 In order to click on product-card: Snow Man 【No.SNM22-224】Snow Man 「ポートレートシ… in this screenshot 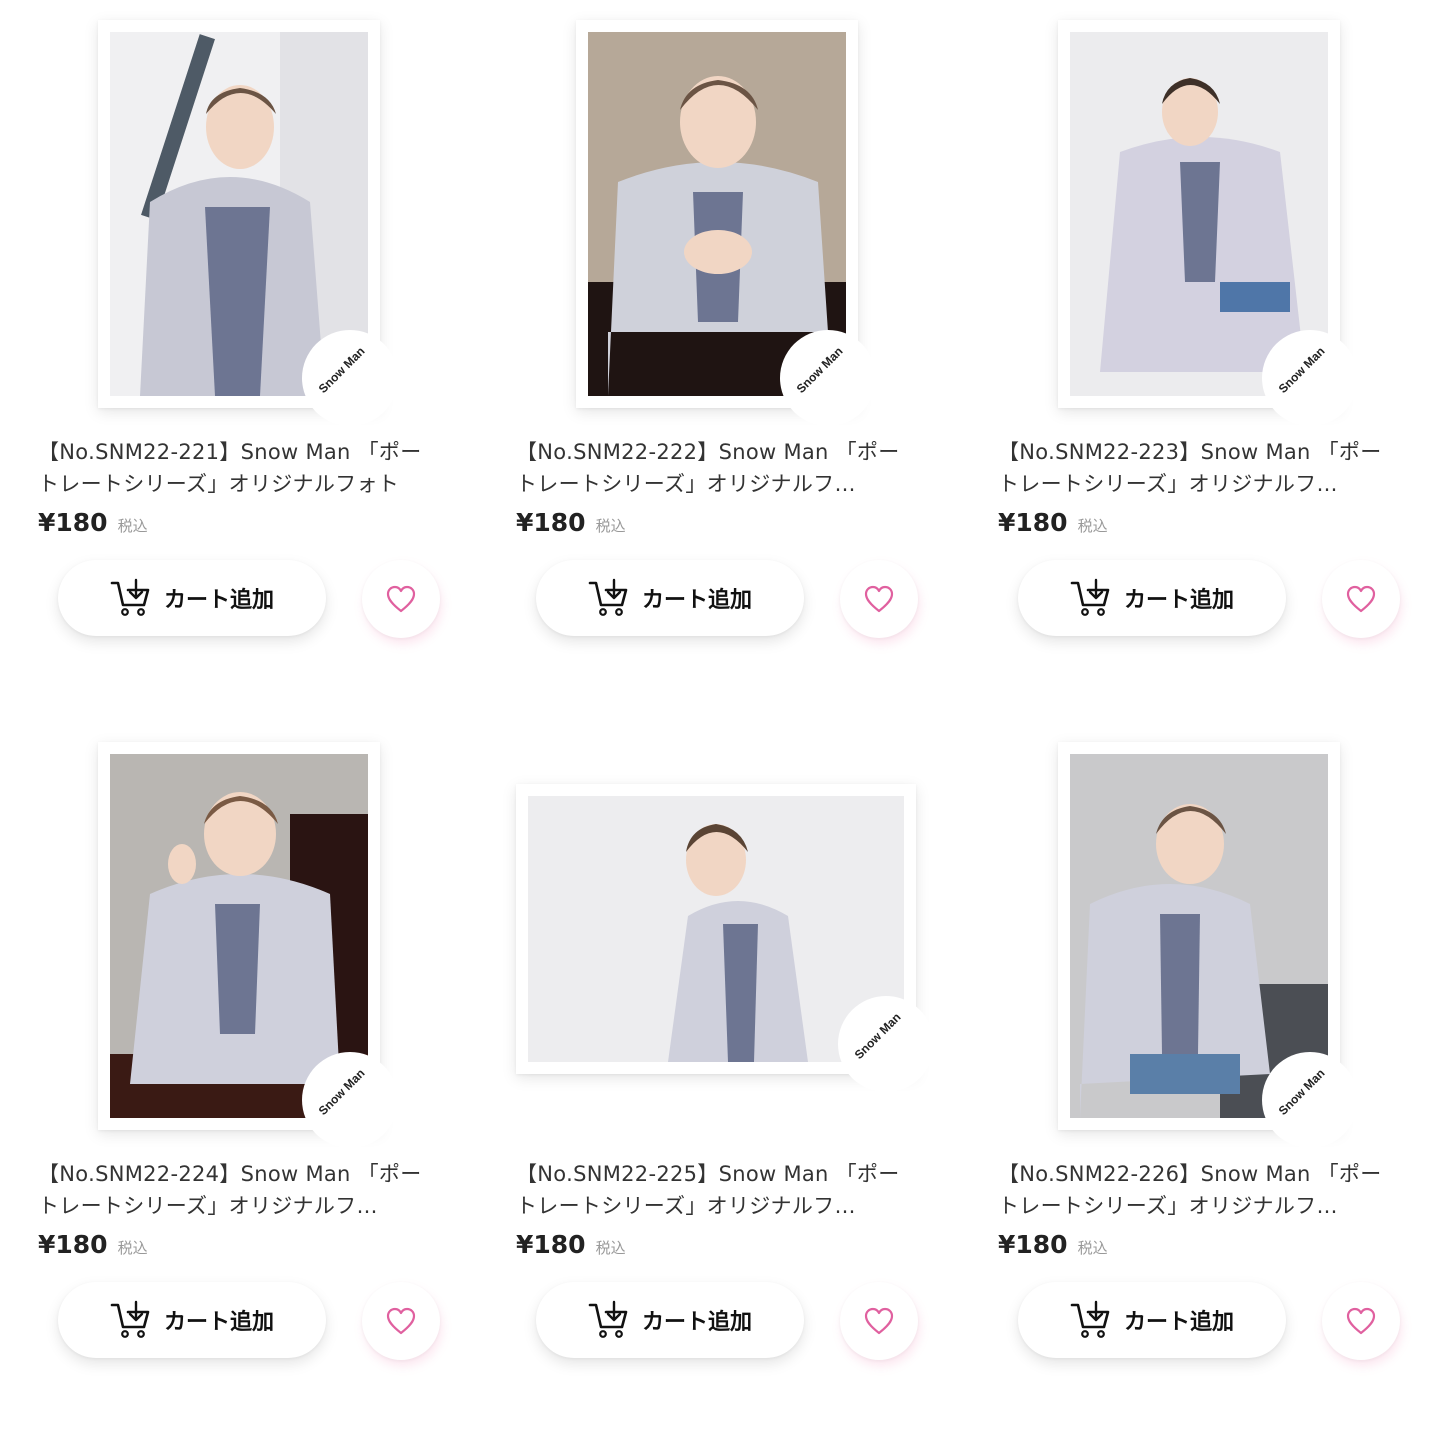, I will do `click(245, 1082)`.